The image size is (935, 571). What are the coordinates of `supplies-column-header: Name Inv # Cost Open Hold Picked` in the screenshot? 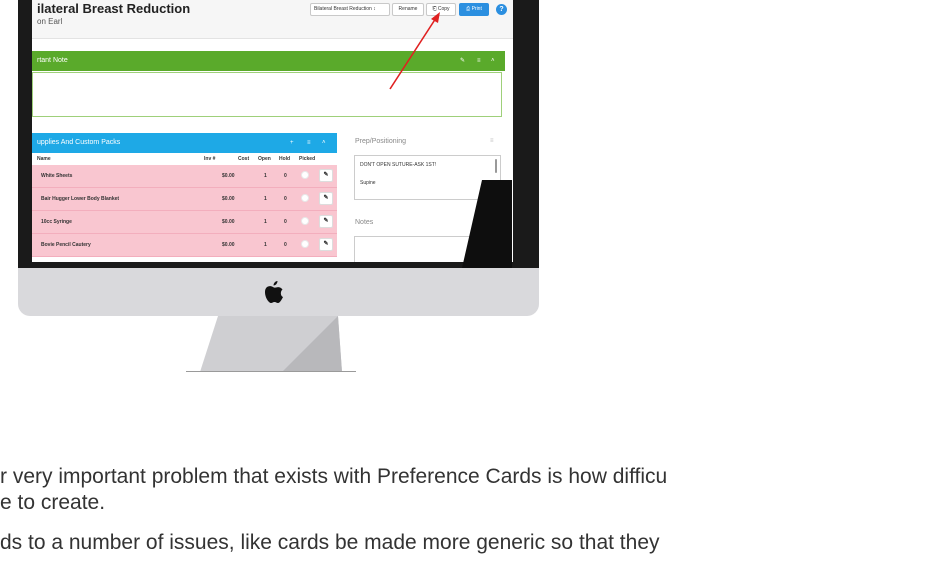 It's located at (184, 159).